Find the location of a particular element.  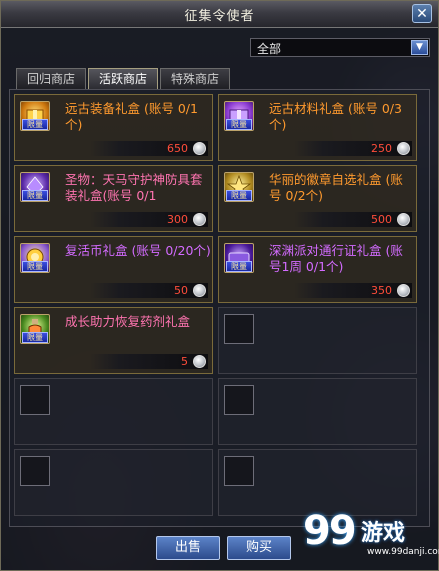

shop-item-ancient-equipment-box: 限量 远古装备礼盒 (账号 0/1个) 650 is located at coordinates (113, 127).